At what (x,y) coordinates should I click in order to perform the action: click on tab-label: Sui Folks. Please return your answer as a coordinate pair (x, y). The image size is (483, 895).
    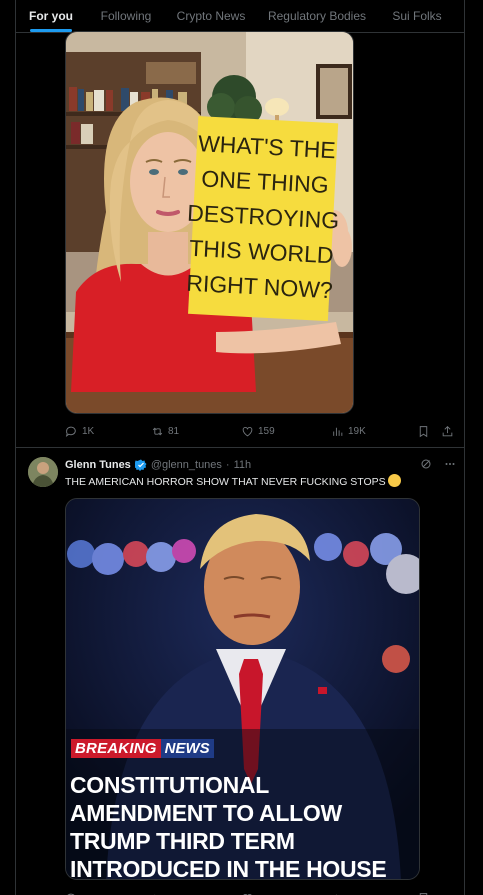
    Looking at the image, I should click on (417, 16).